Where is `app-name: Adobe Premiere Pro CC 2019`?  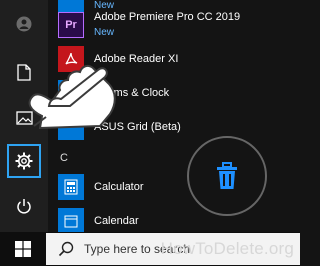 app-name: Adobe Premiere Pro CC 2019 is located at coordinates (167, 17).